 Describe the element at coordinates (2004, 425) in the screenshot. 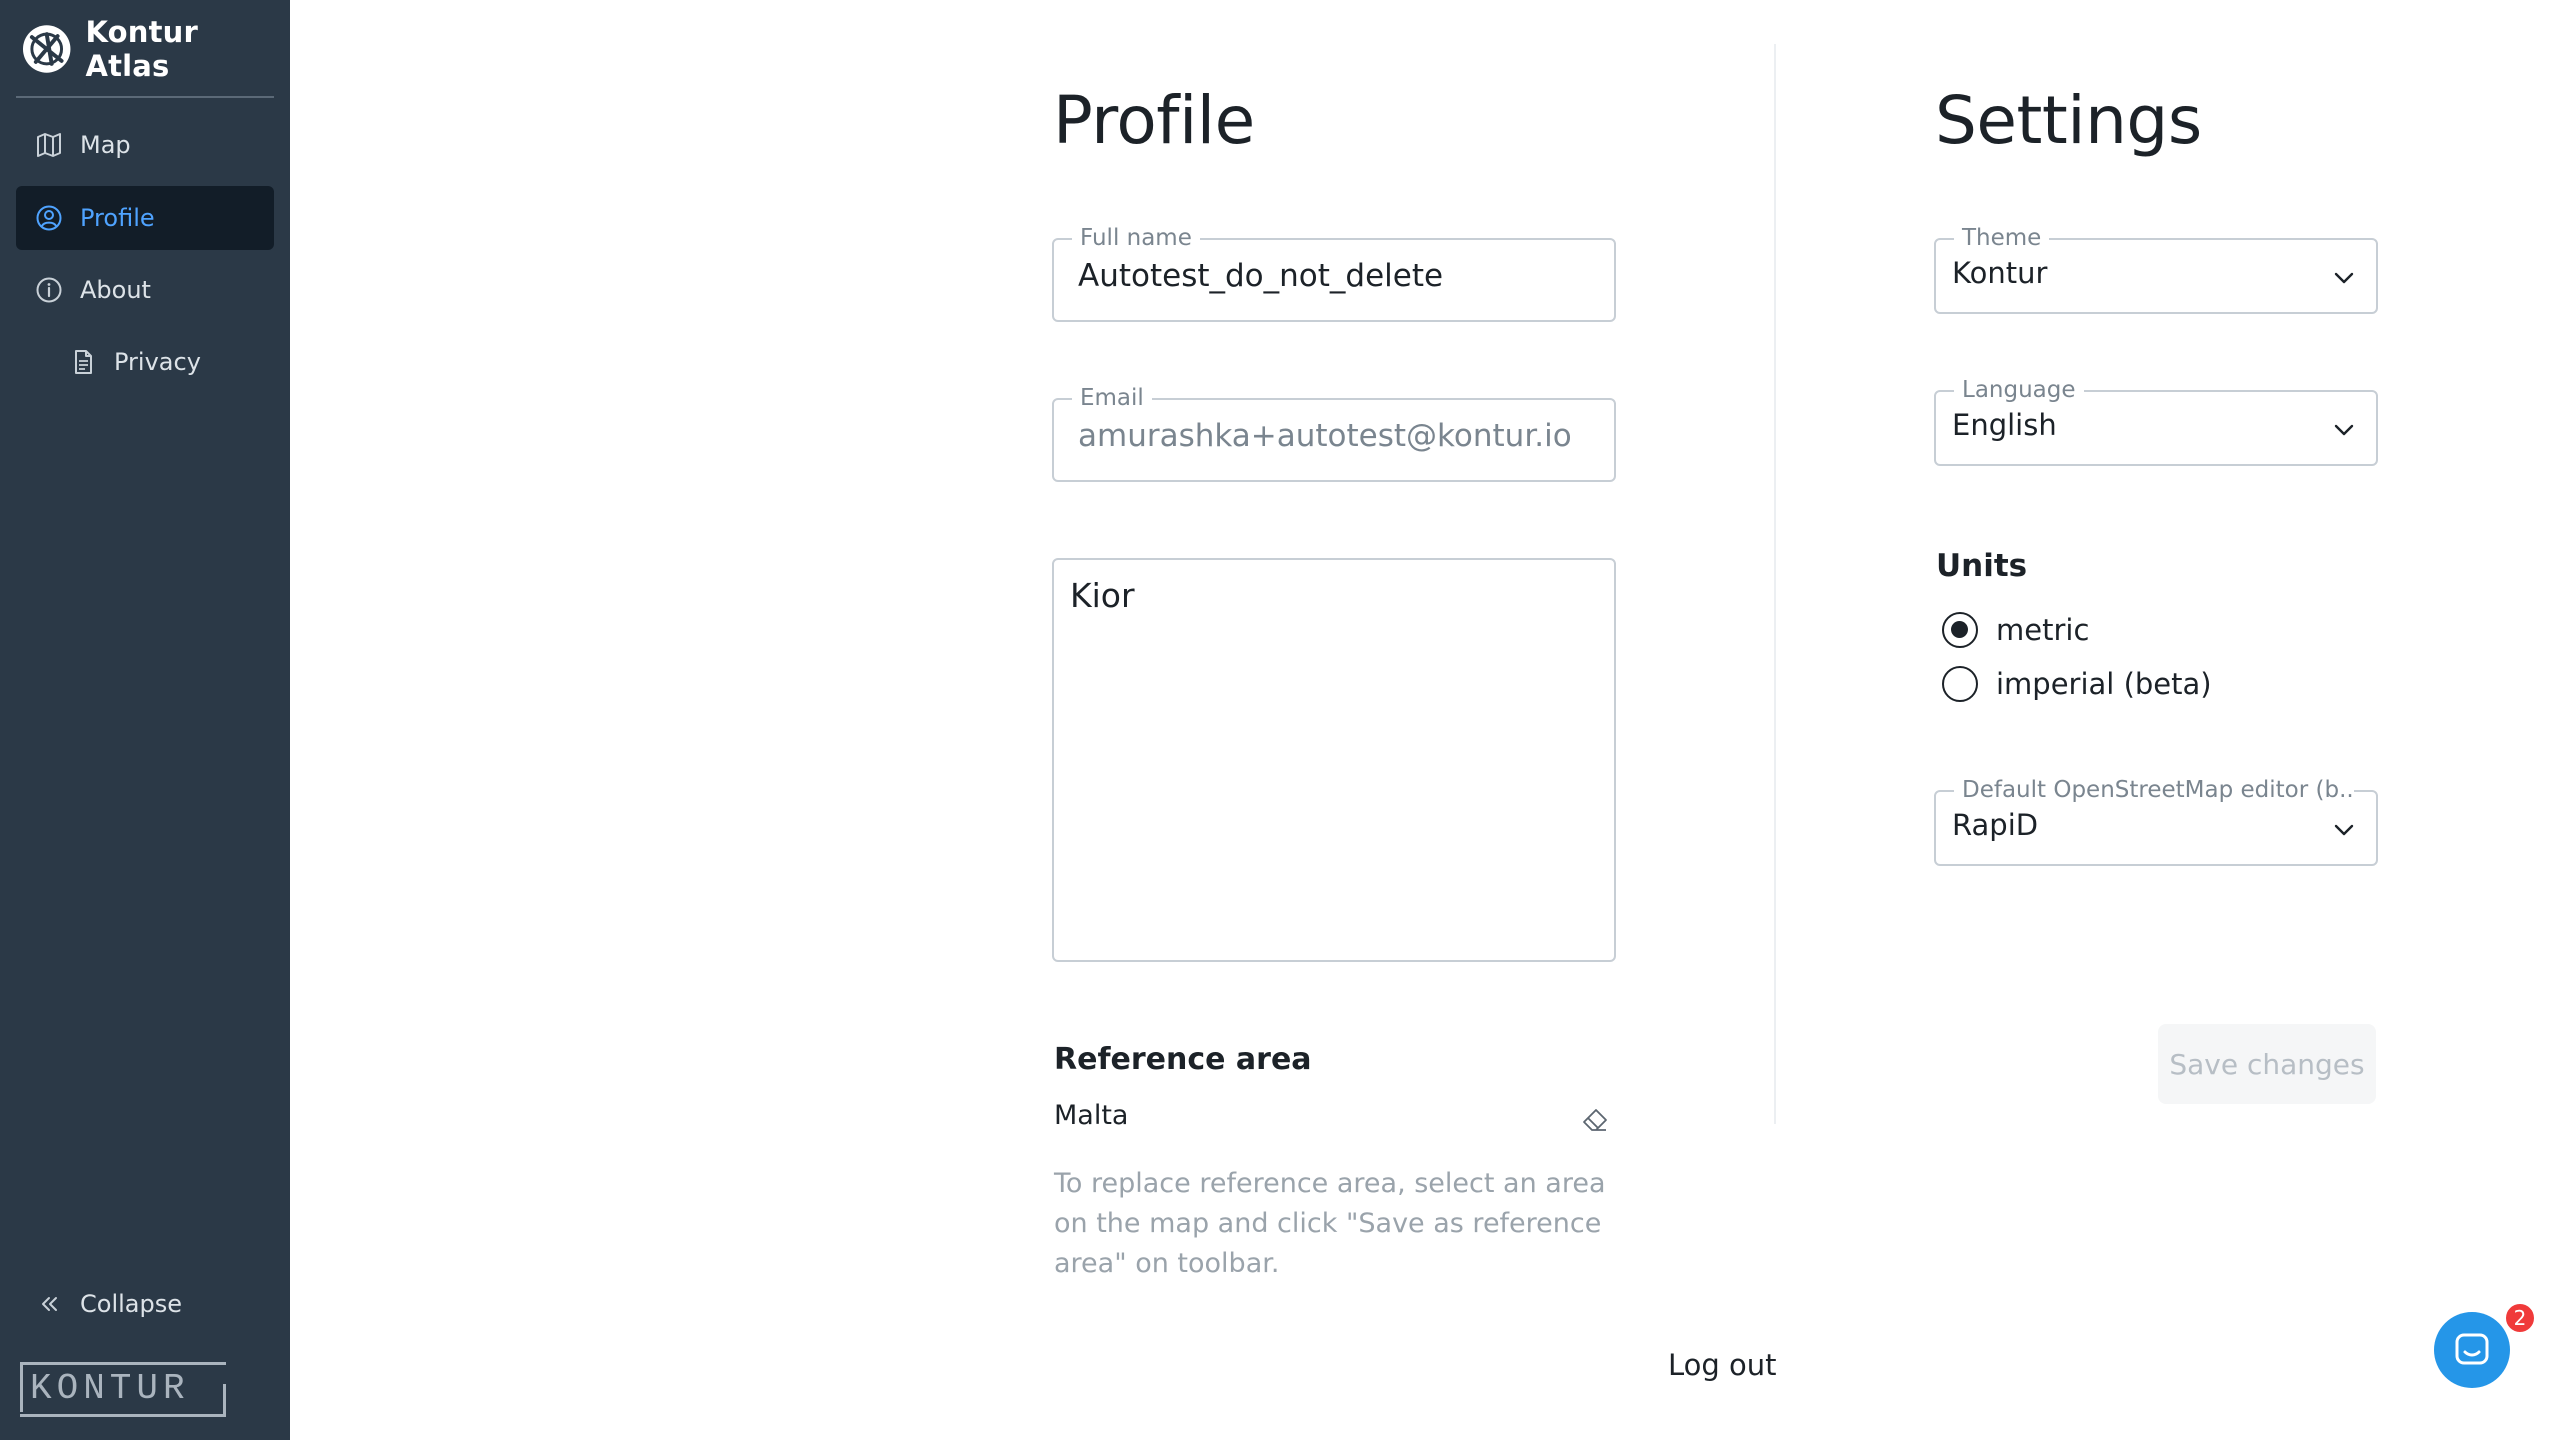

I see `language-value: English` at that location.